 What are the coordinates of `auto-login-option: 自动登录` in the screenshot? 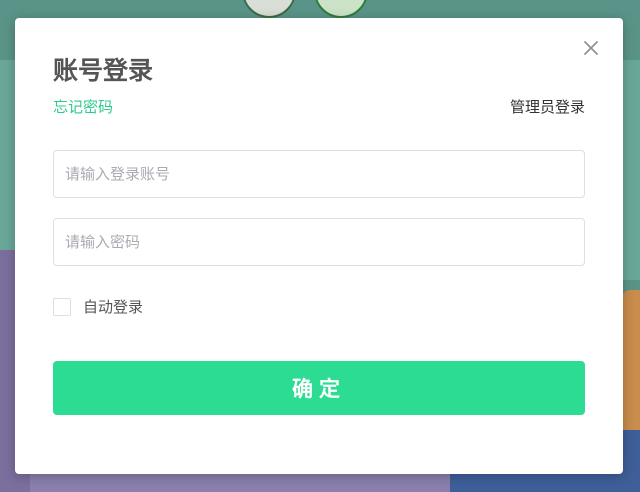 It's located at (98, 307).